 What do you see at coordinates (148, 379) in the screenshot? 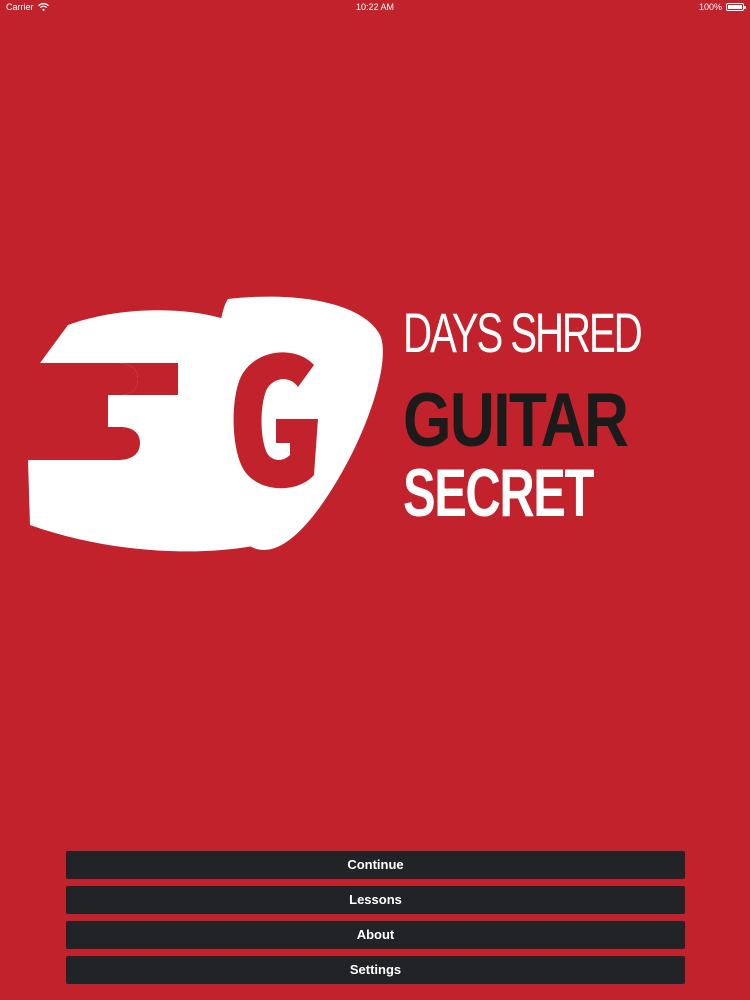
I see `logo-three-gap-top` at bounding box center [148, 379].